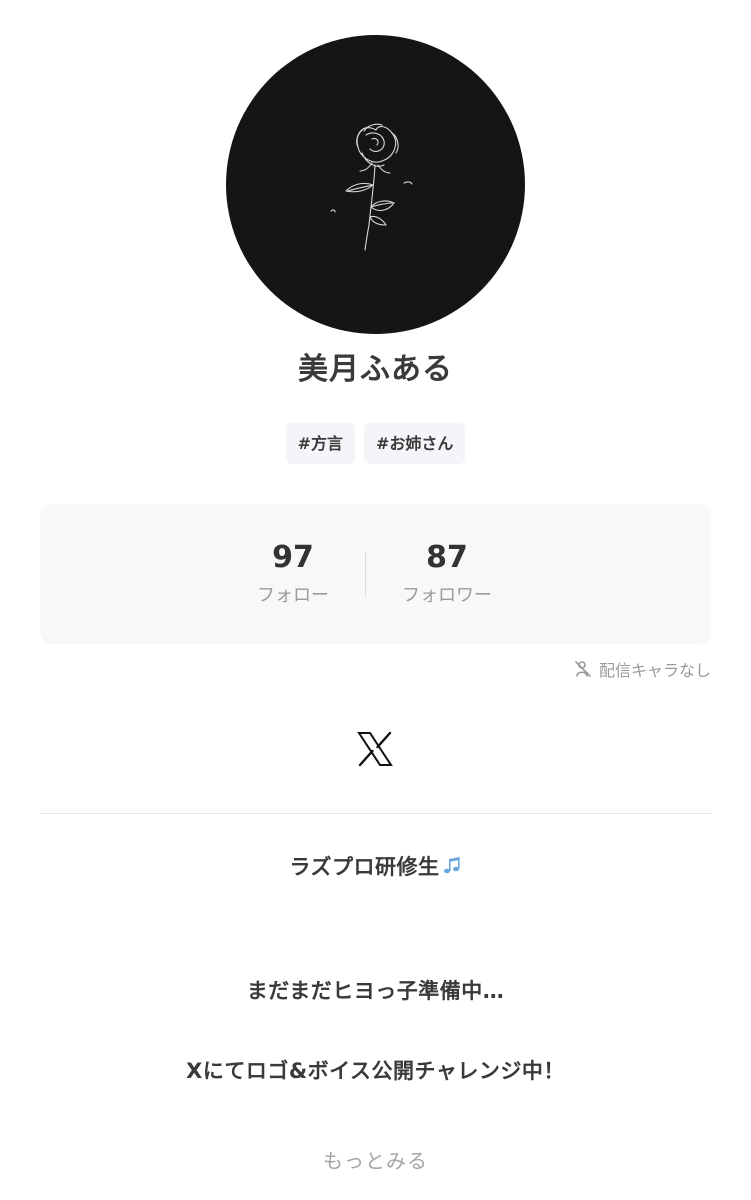 This screenshot has height=1200, width=751. Describe the element at coordinates (583, 669) in the screenshot. I see `no-character-icon` at that location.